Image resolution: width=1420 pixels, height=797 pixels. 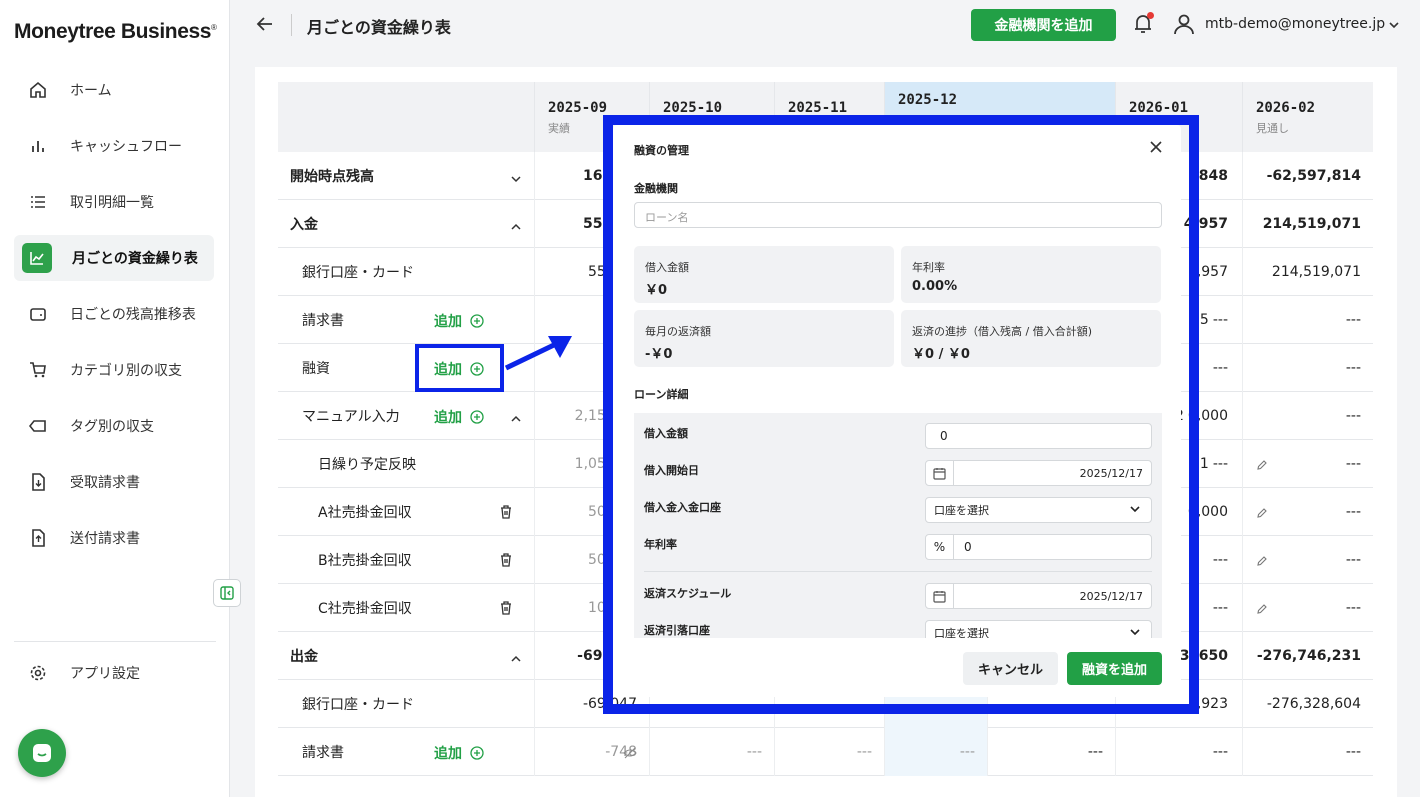 What do you see at coordinates (351, 417) in the screenshot?
I see `row-label: マニュアル入力` at bounding box center [351, 417].